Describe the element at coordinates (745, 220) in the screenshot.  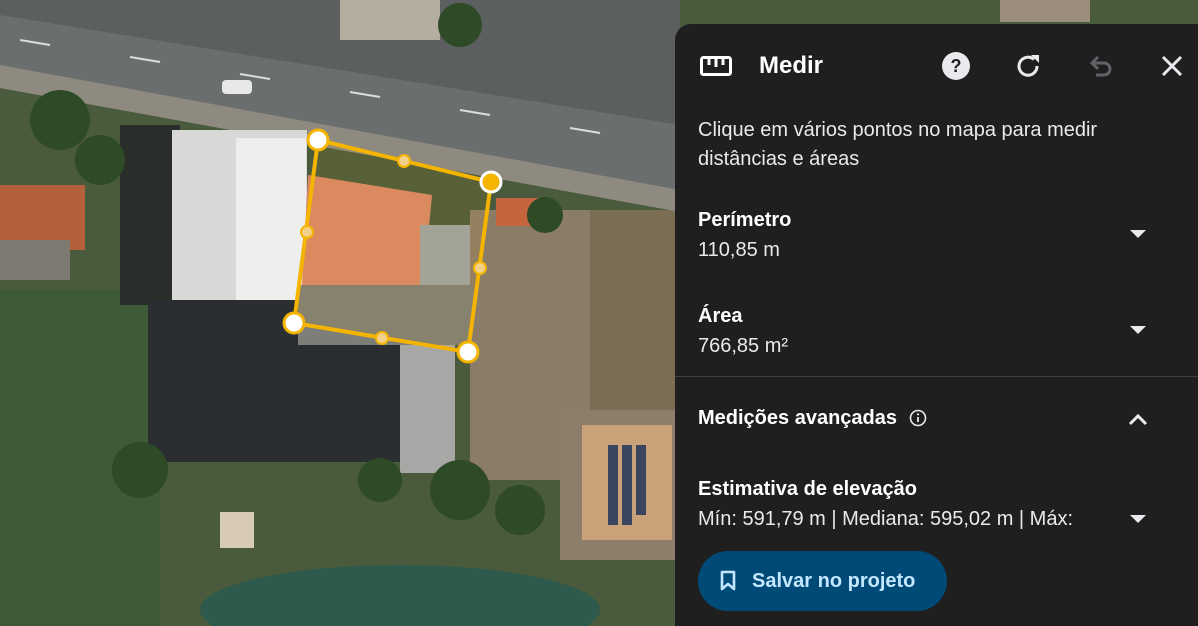
I see `perimeter-label: Perímetro` at that location.